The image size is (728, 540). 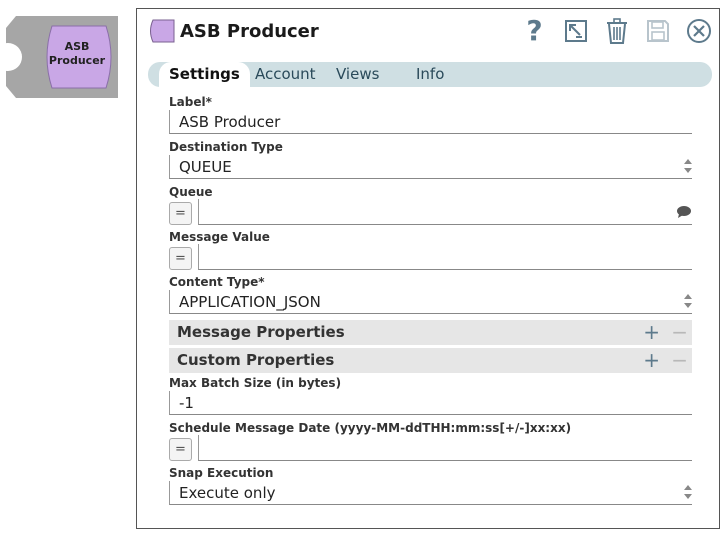 I want to click on snap-execution-select: Execute only, so click(x=430, y=493).